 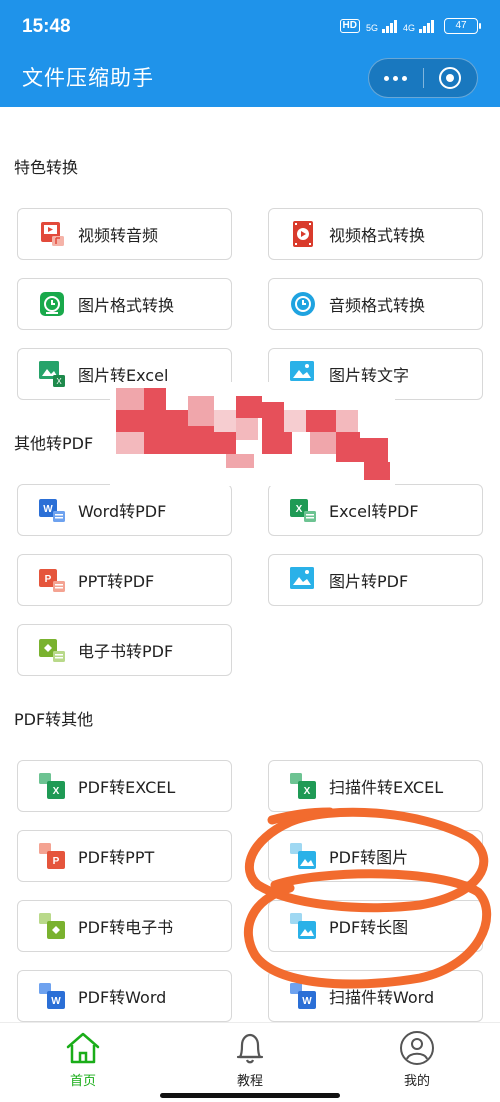 I want to click on home-indicator, so click(x=250, y=1095).